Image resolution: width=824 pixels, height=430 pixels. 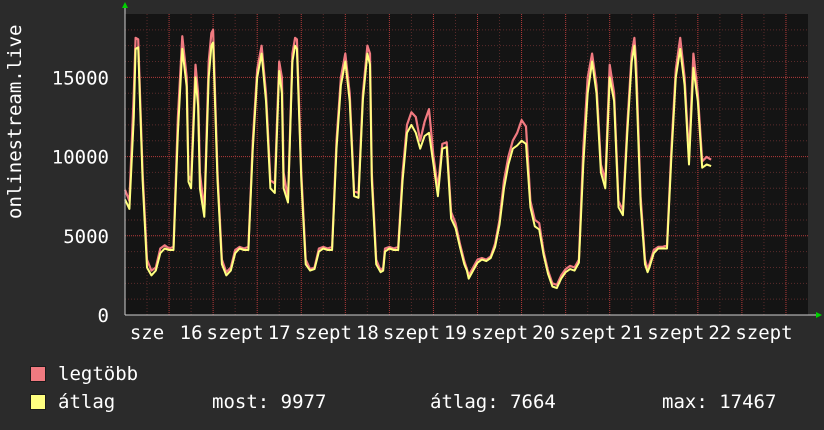 What do you see at coordinates (38, 402) in the screenshot?
I see `legend-swatch-avg` at bounding box center [38, 402].